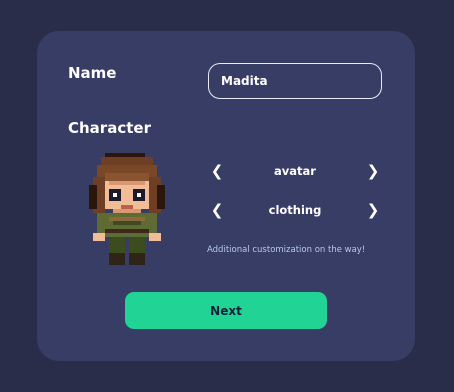  What do you see at coordinates (109, 128) in the screenshot?
I see `character-label: Character` at bounding box center [109, 128].